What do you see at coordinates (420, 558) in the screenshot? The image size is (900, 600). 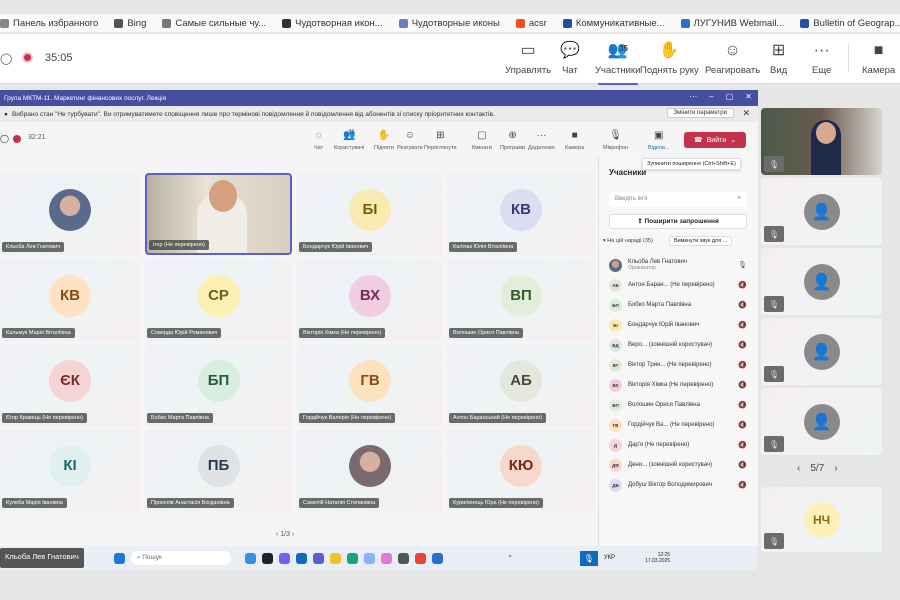 I see `chrome-icon` at bounding box center [420, 558].